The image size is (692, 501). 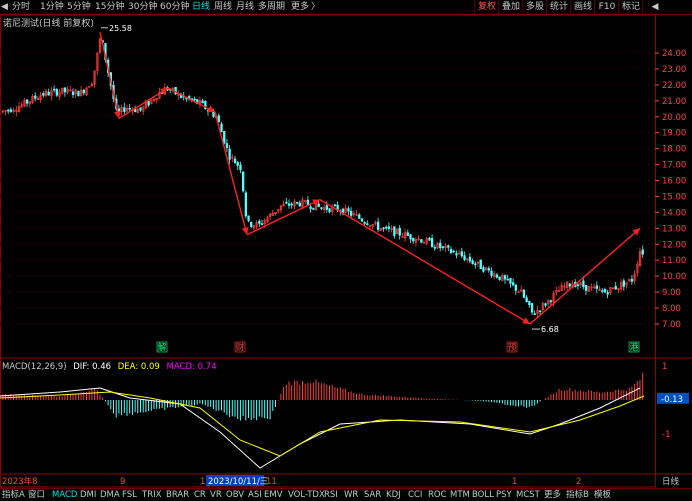 What do you see at coordinates (634, 347) in the screenshot?
I see `event-marker-label: 港` at bounding box center [634, 347].